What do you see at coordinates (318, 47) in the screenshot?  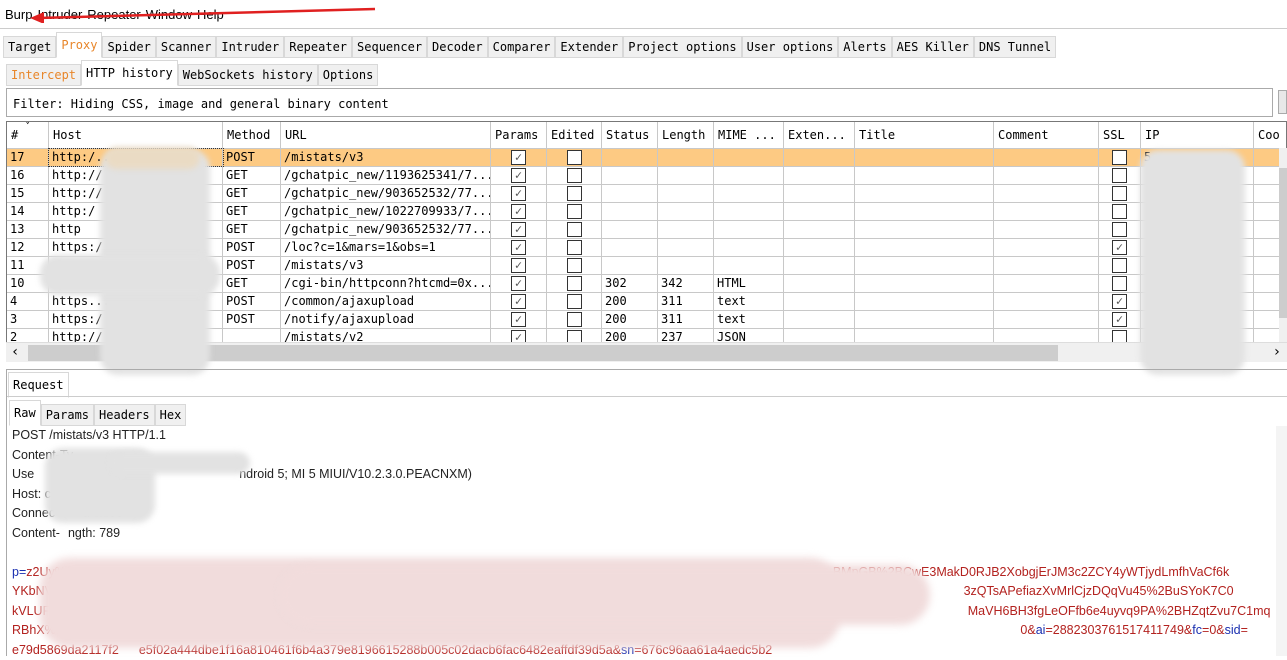 I see `tab-repeater: Repeater` at bounding box center [318, 47].